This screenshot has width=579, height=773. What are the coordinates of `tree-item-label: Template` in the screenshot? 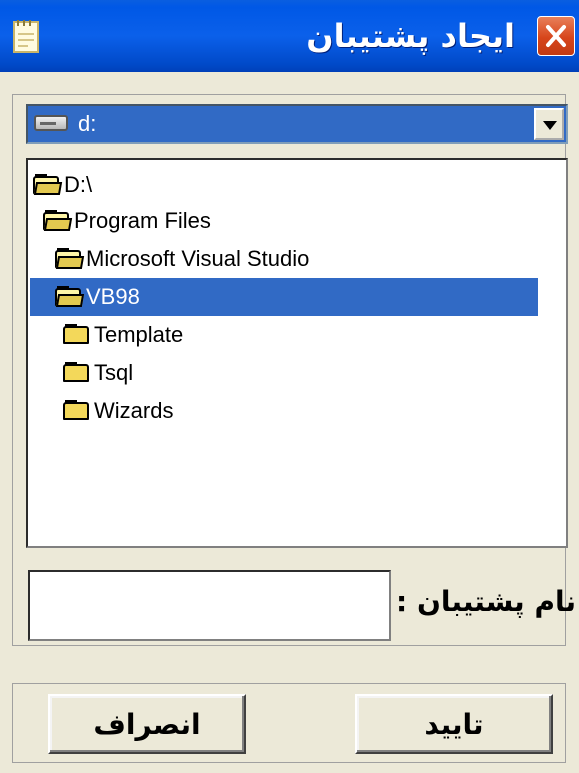 It's located at (139, 334).